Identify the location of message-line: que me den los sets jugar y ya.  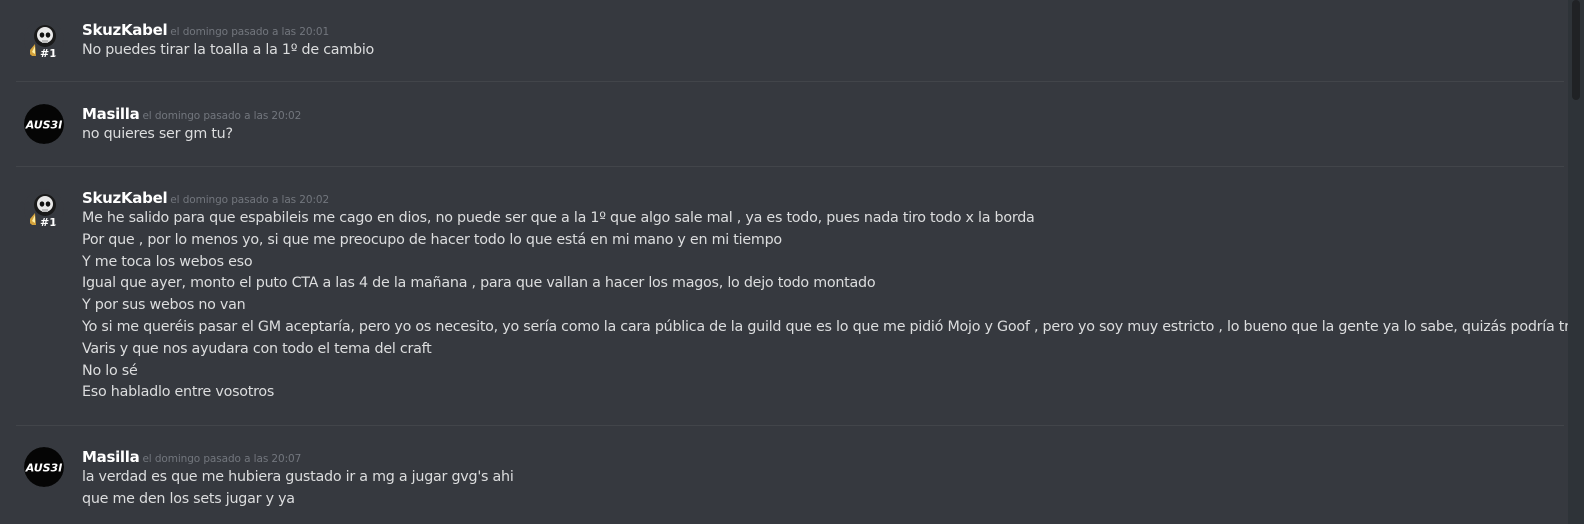
(188, 498).